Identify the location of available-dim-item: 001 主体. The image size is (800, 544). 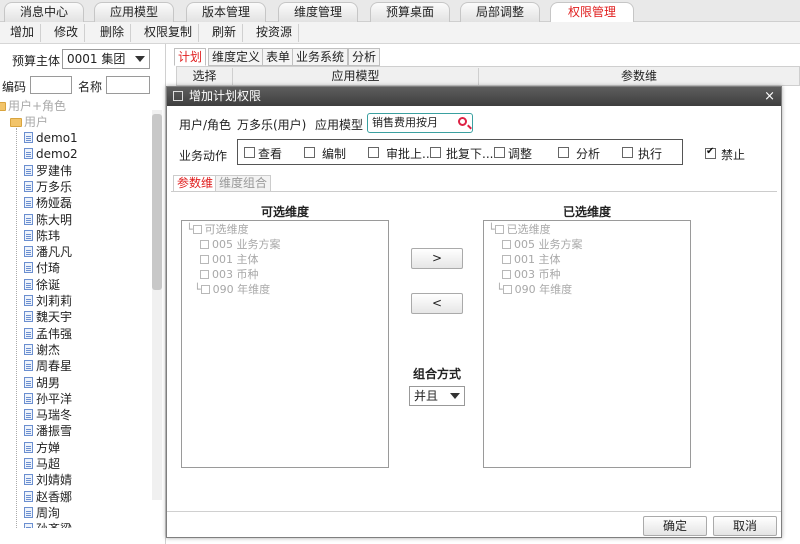
(229, 260).